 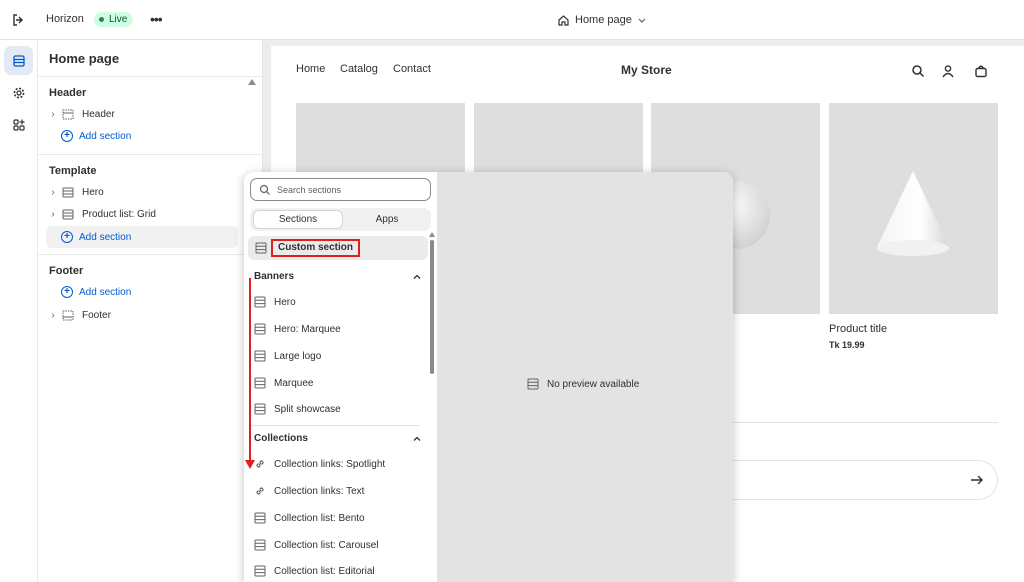 What do you see at coordinates (316, 248) in the screenshot?
I see `custom-section-label: Custom section` at bounding box center [316, 248].